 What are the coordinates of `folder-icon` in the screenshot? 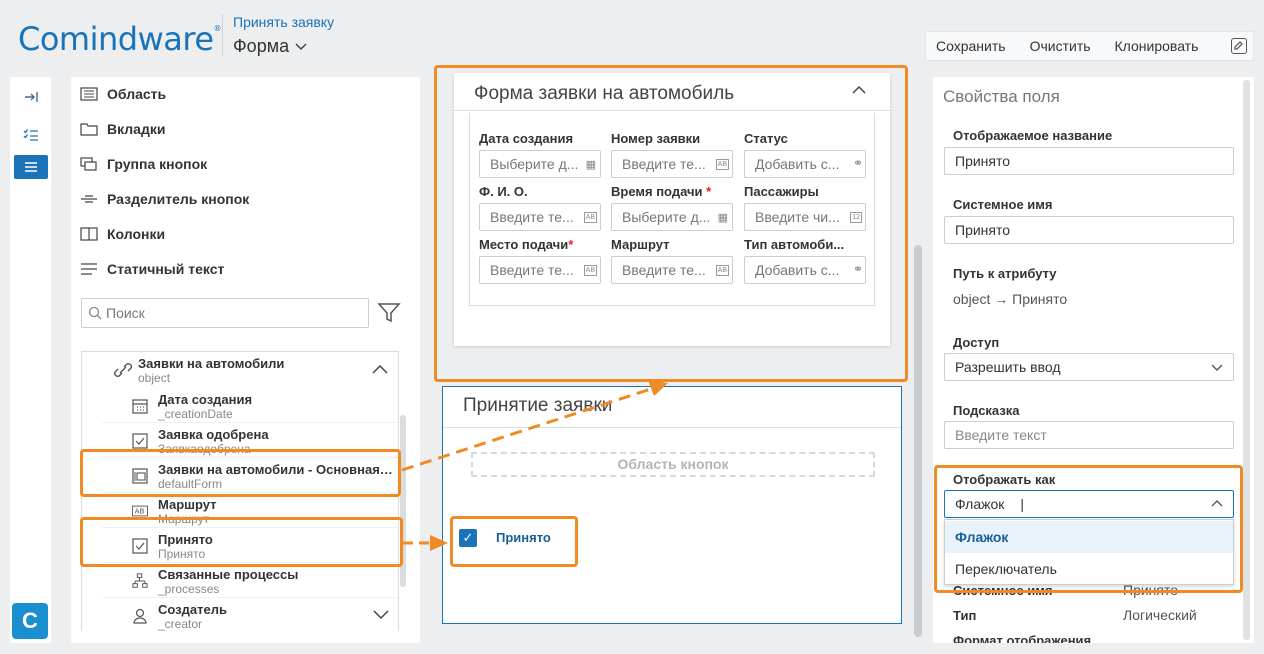 It's located at (89, 129).